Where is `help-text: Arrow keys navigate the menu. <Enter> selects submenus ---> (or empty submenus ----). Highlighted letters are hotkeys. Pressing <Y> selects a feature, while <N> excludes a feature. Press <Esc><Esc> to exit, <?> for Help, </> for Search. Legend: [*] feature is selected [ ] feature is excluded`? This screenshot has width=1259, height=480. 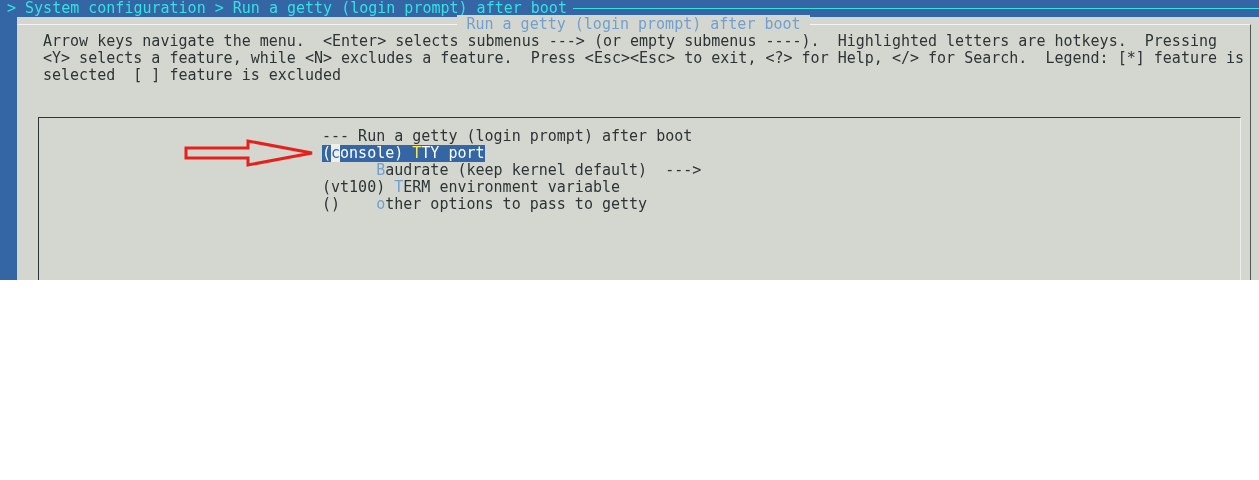 help-text: Arrow keys navigate the menu. <Enter> selects submenus ---> (or empty submenus ----). Highlighted letters are hotkeys. Pressing <Y> selects a feature, while <N> excludes a feature. Press <Esc><Esc> to exit, <?> for Help, </> for Search. Legend: [*] feature is selected [ ] feature is excluded is located at coordinates (644, 58).